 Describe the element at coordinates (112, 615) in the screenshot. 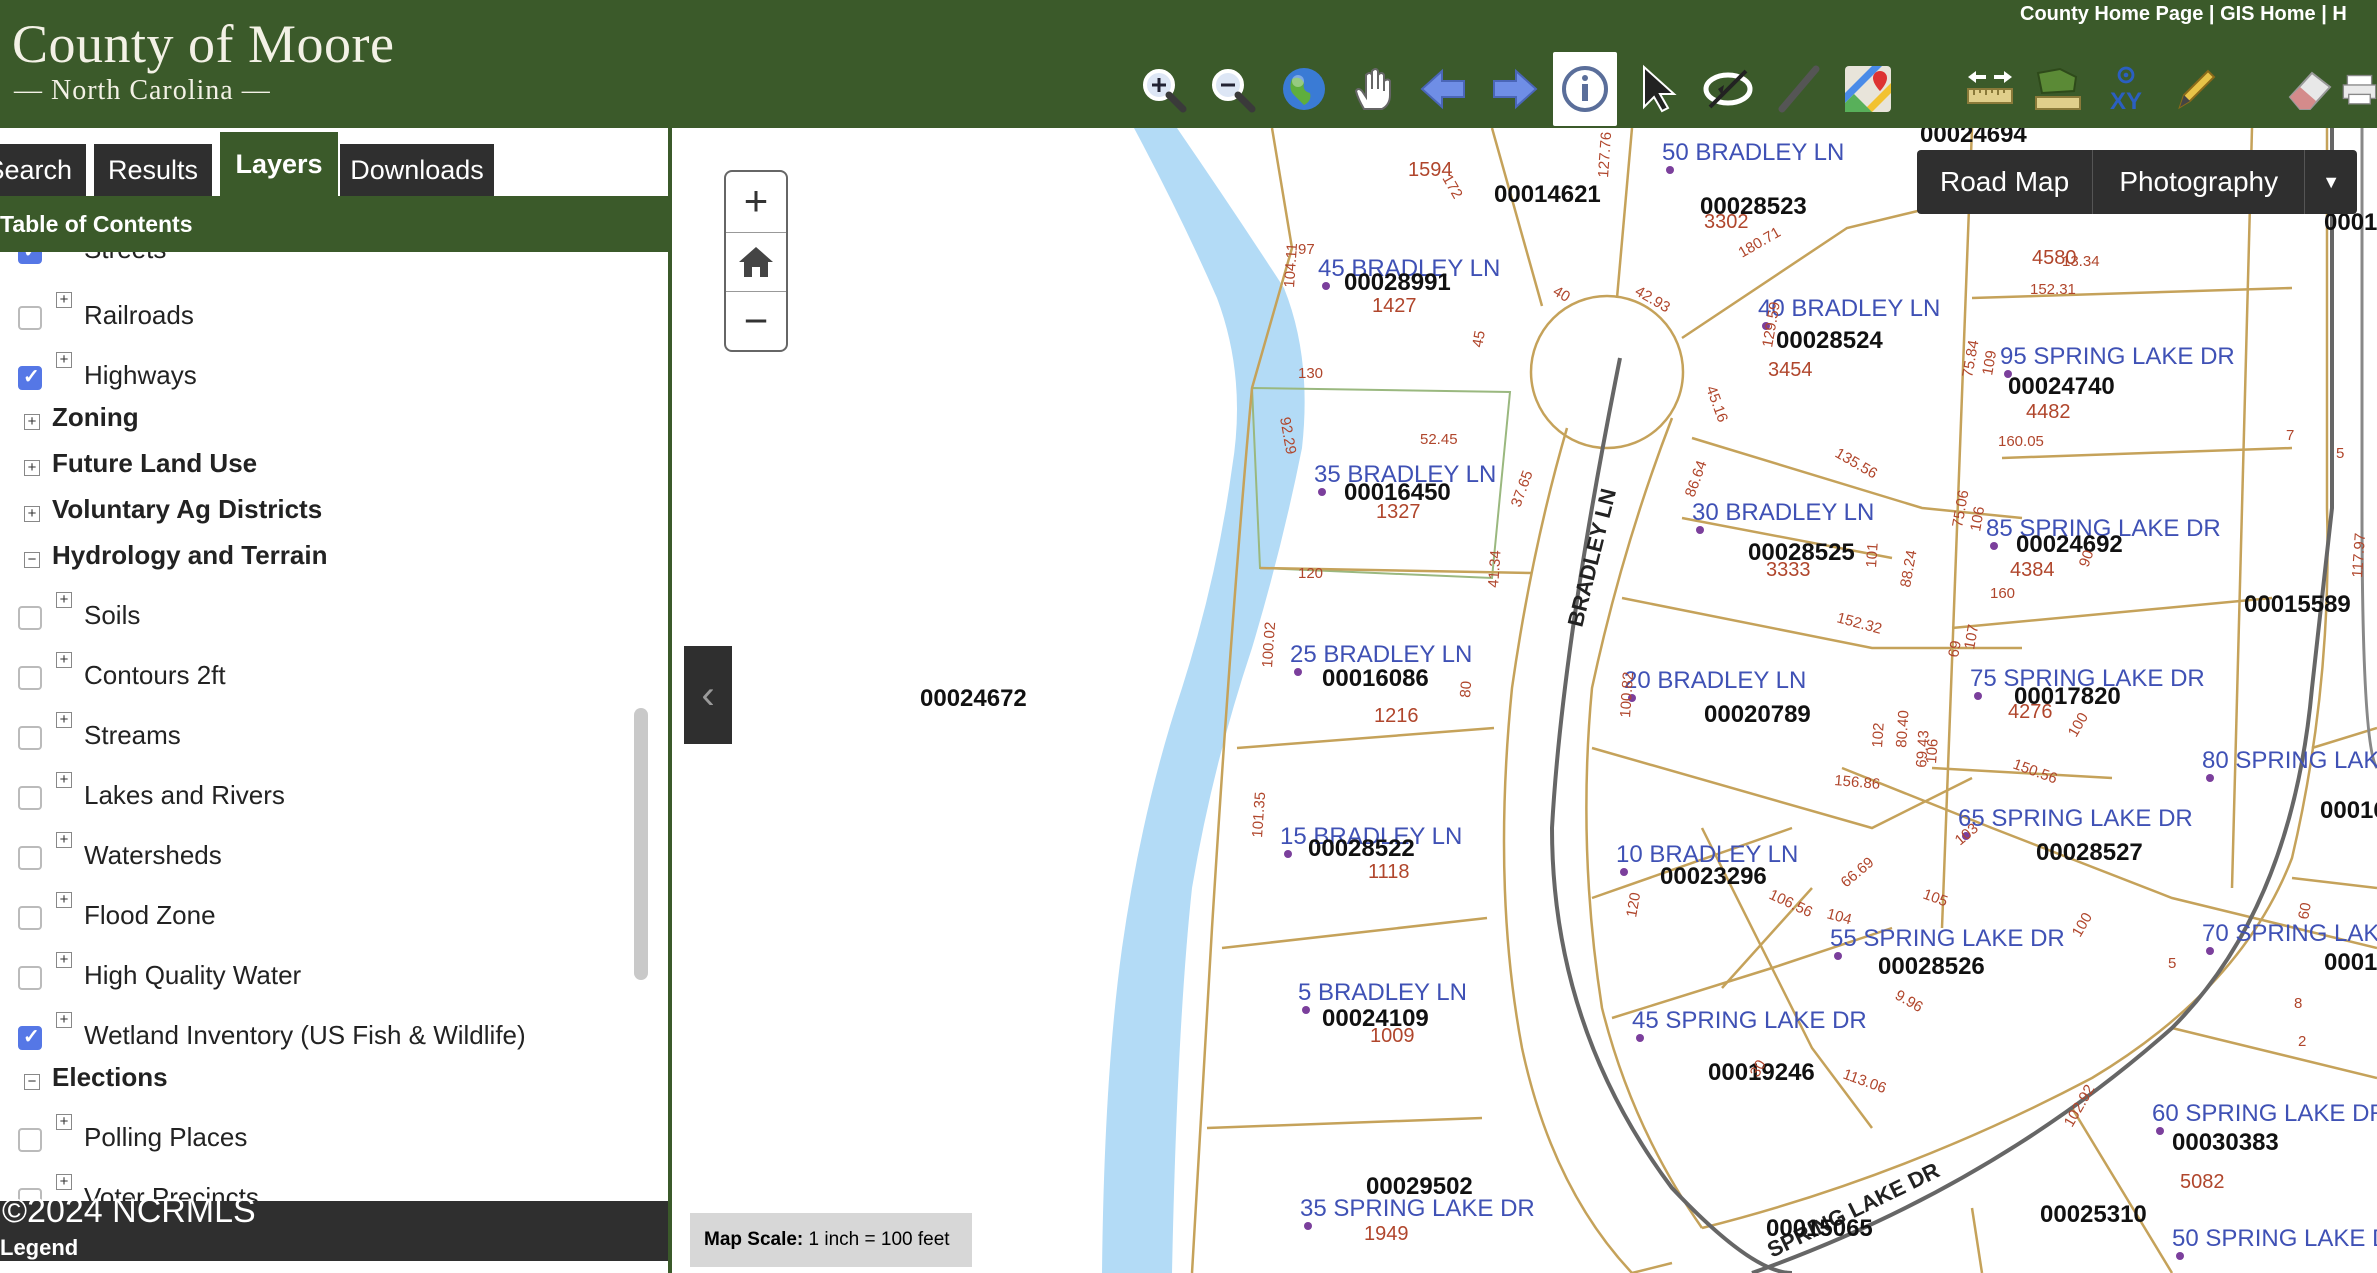

I see `layer-label: Soils` at that location.